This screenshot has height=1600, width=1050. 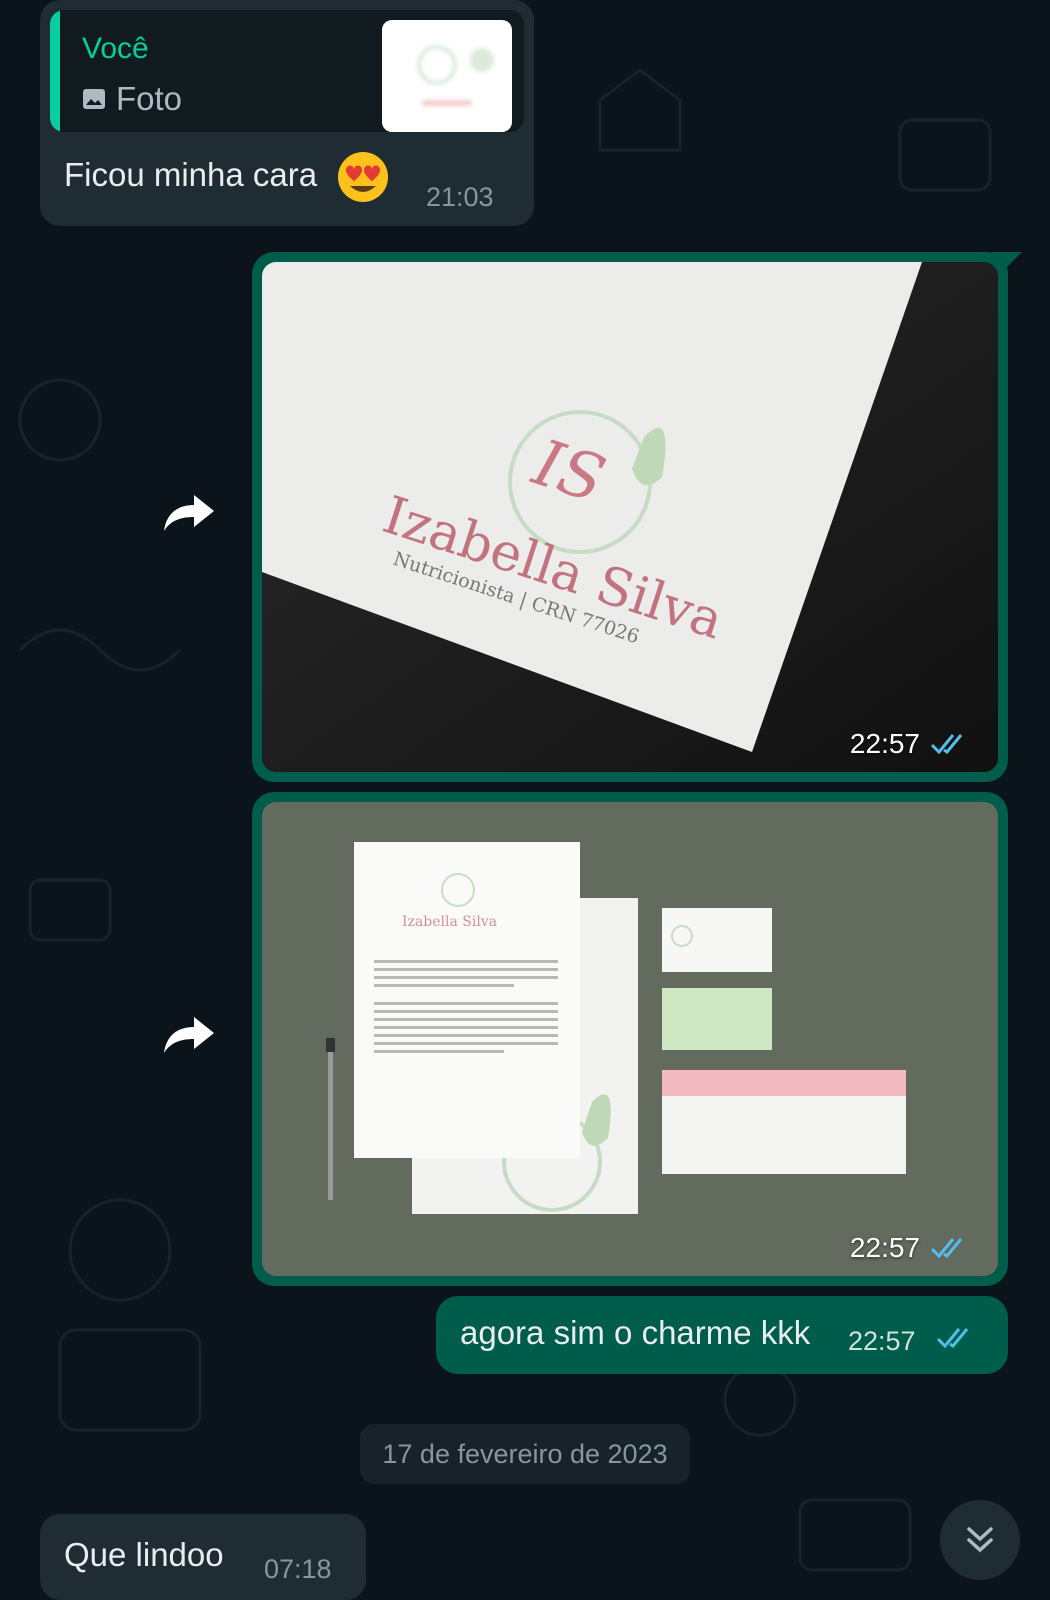 What do you see at coordinates (449, 922) in the screenshot?
I see `letterhead-name: Izabella Silva` at bounding box center [449, 922].